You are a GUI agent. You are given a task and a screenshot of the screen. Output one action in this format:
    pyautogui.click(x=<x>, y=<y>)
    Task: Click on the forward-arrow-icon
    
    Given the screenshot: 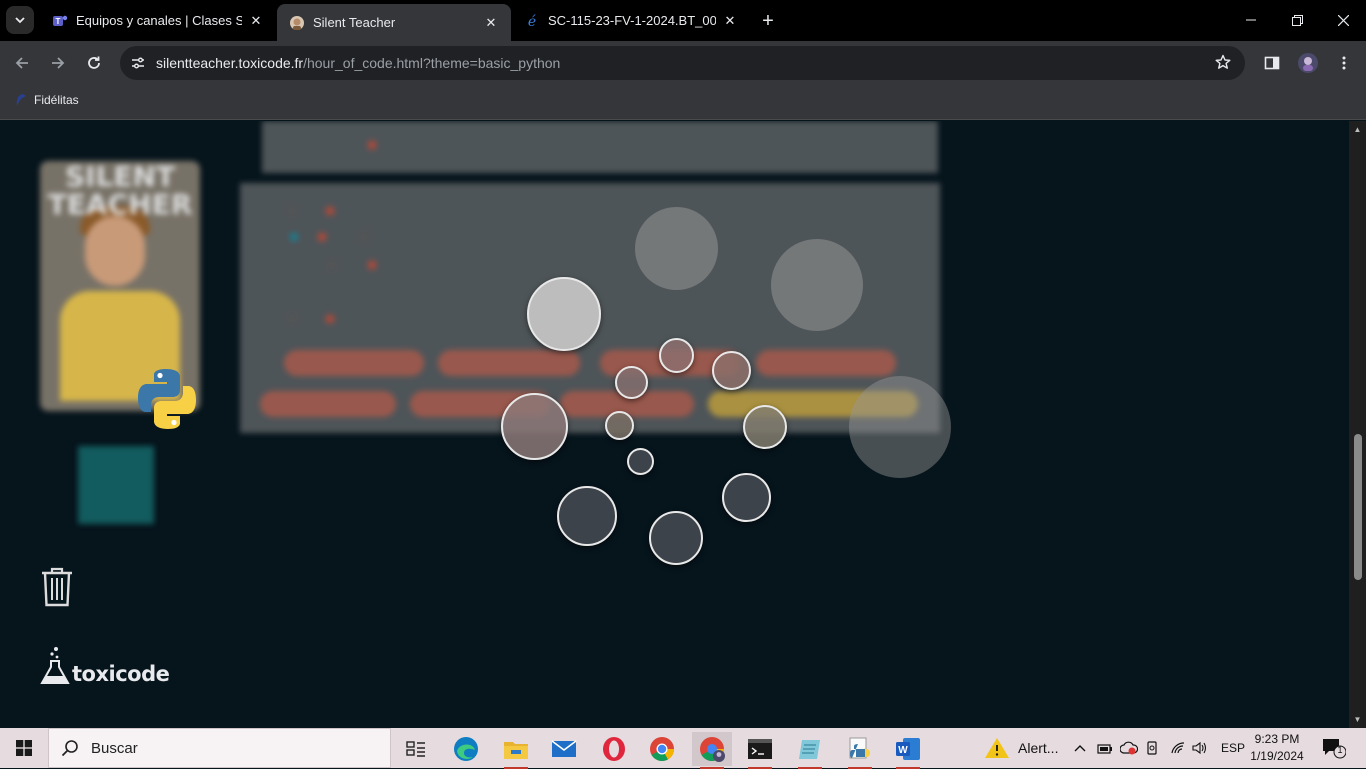 What is the action you would take?
    pyautogui.click(x=58, y=63)
    